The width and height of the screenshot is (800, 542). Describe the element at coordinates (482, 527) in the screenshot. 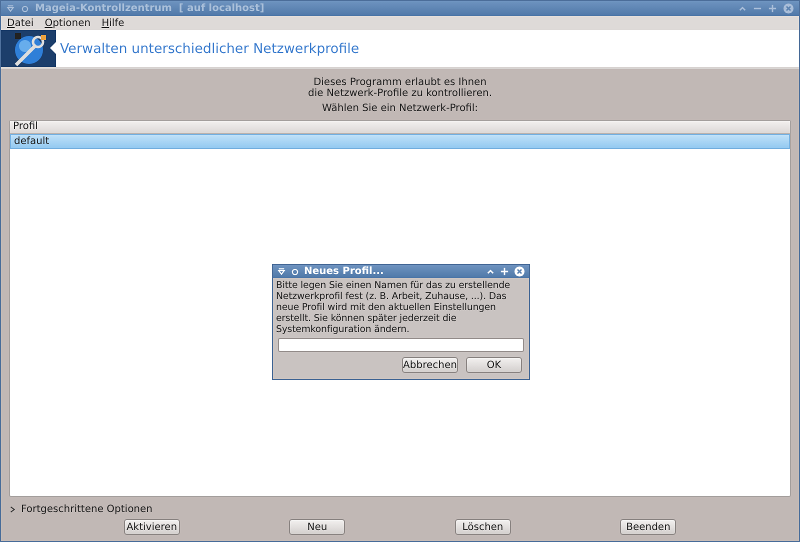

I see `action-button: Löschen` at that location.